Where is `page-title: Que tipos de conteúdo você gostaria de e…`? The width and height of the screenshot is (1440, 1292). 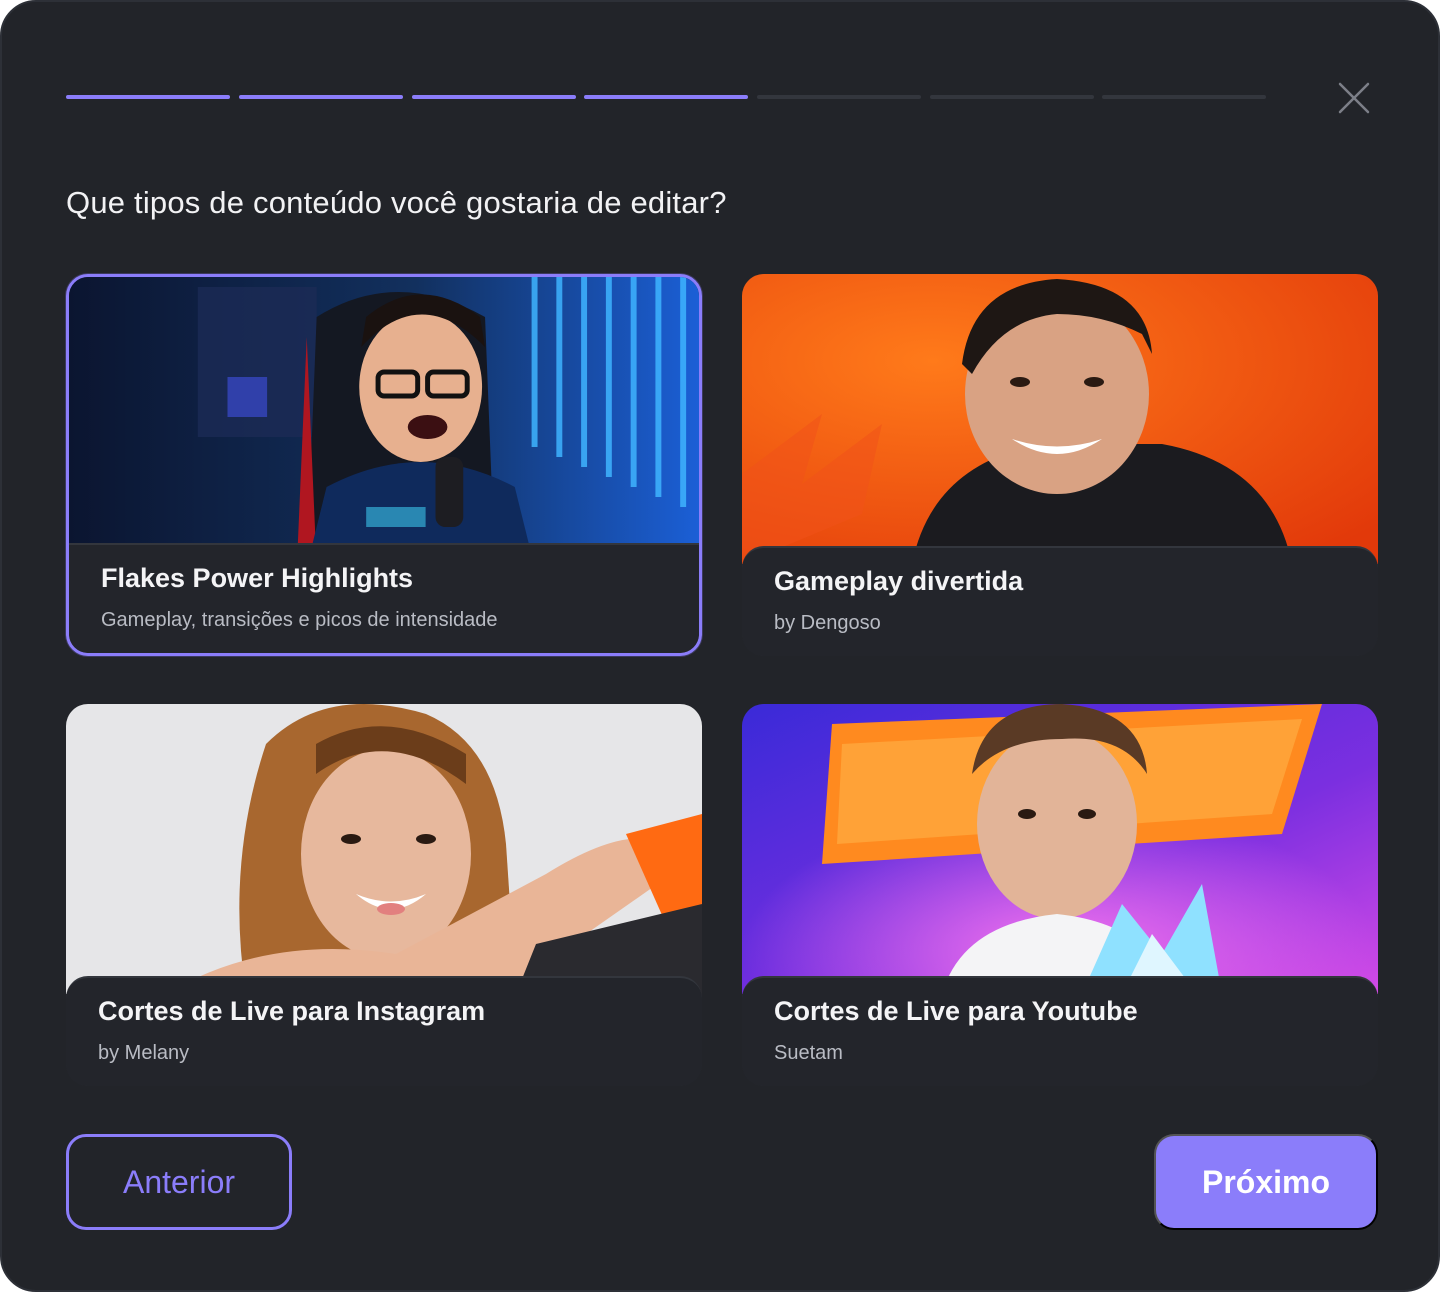
page-title: Que tipos de conteúdo você gostaria de e… is located at coordinates (396, 202).